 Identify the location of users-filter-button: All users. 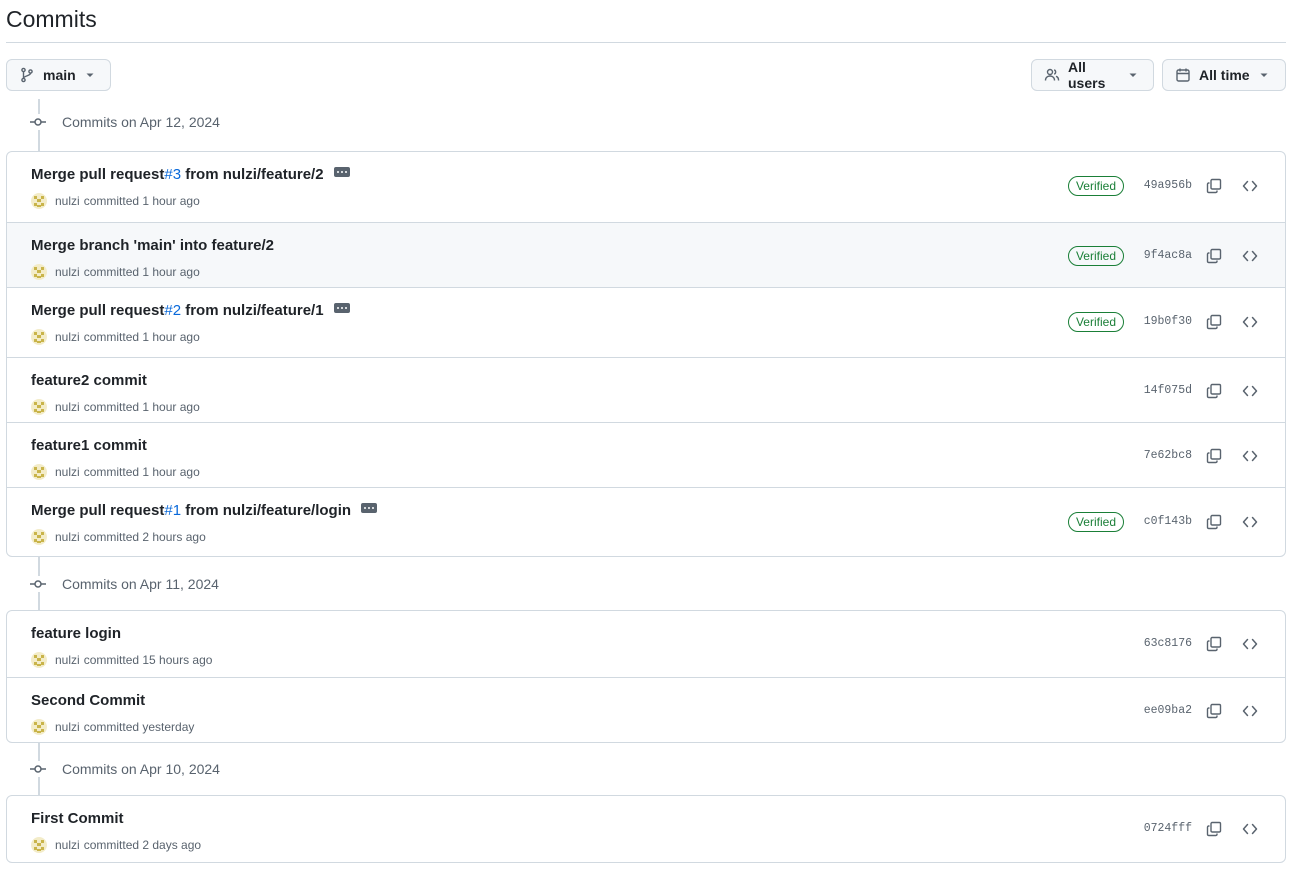
(1092, 75).